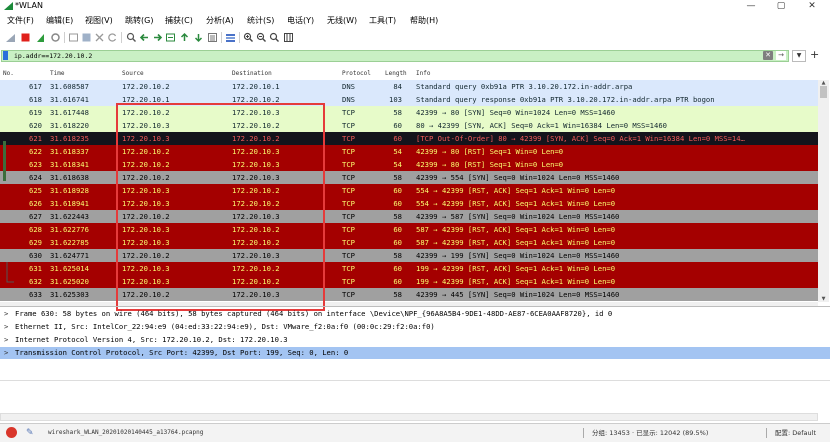 The image size is (830, 442). Describe the element at coordinates (40, 37) in the screenshot. I see `restart-icon` at that location.